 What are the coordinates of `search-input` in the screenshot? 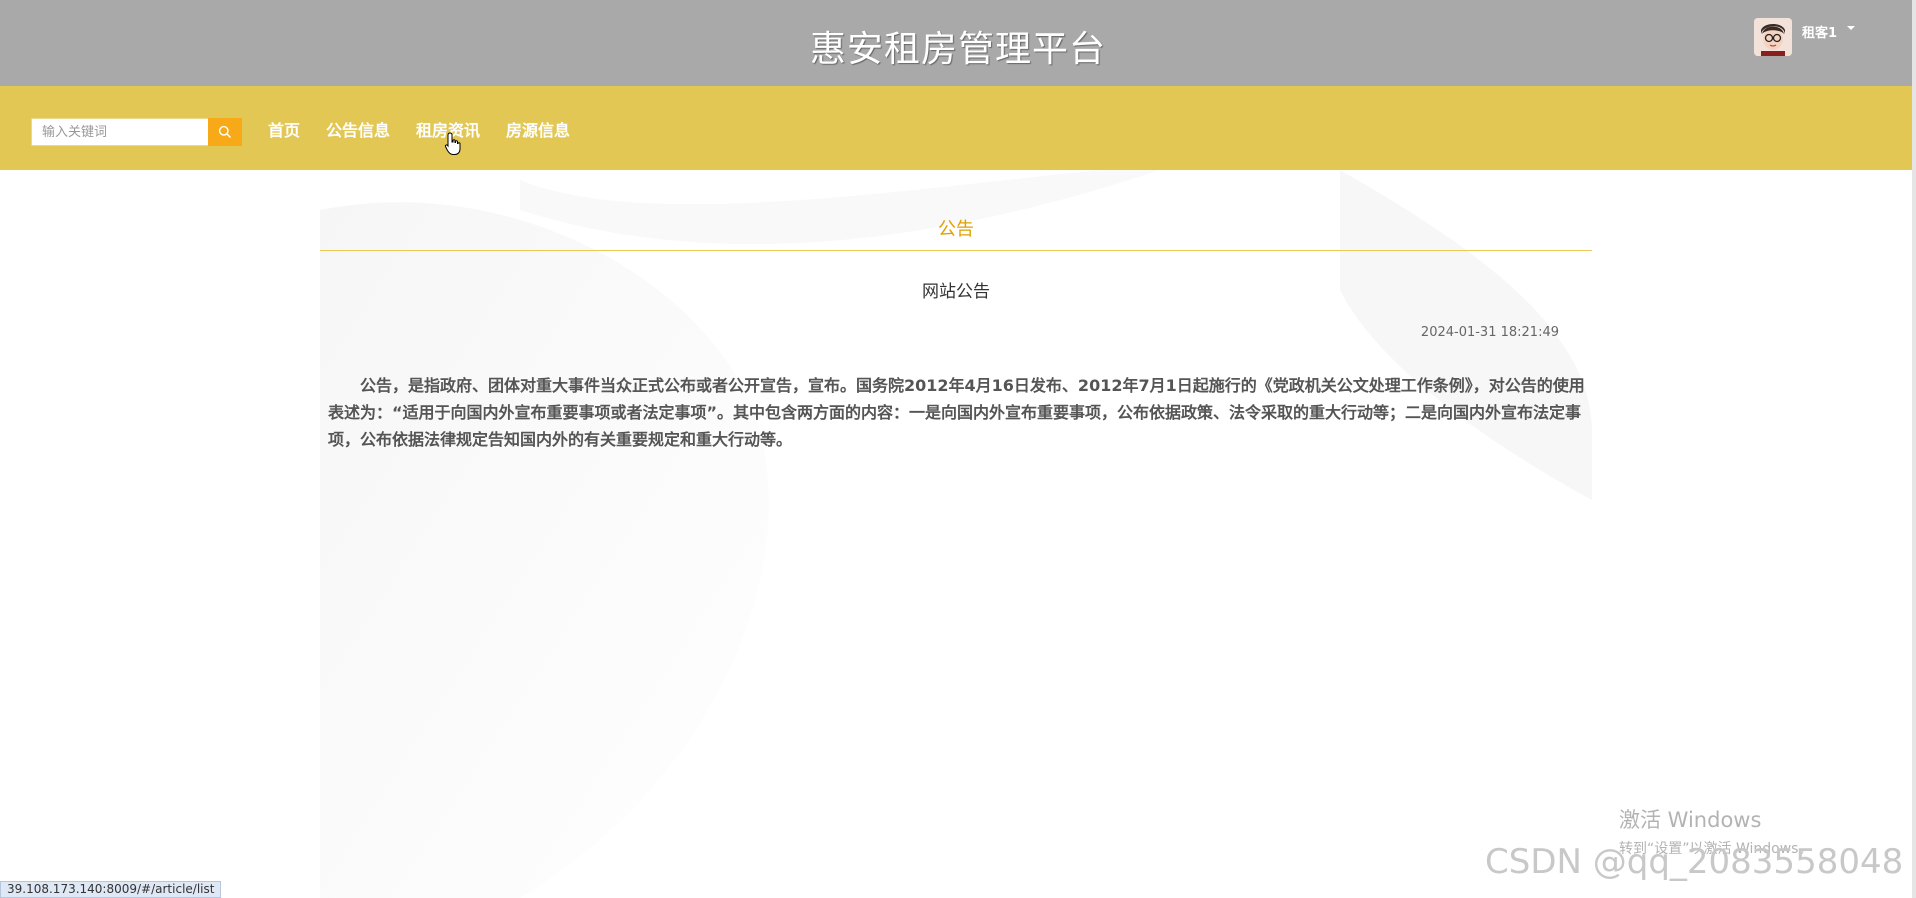 It's located at (120, 132).